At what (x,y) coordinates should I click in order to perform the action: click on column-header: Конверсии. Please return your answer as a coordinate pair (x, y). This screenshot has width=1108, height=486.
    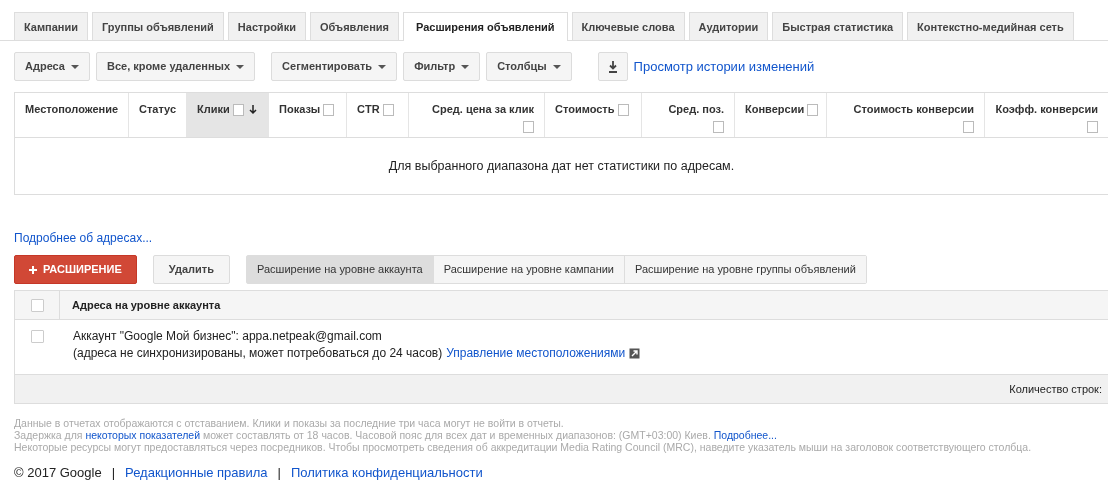
    Looking at the image, I should click on (775, 109).